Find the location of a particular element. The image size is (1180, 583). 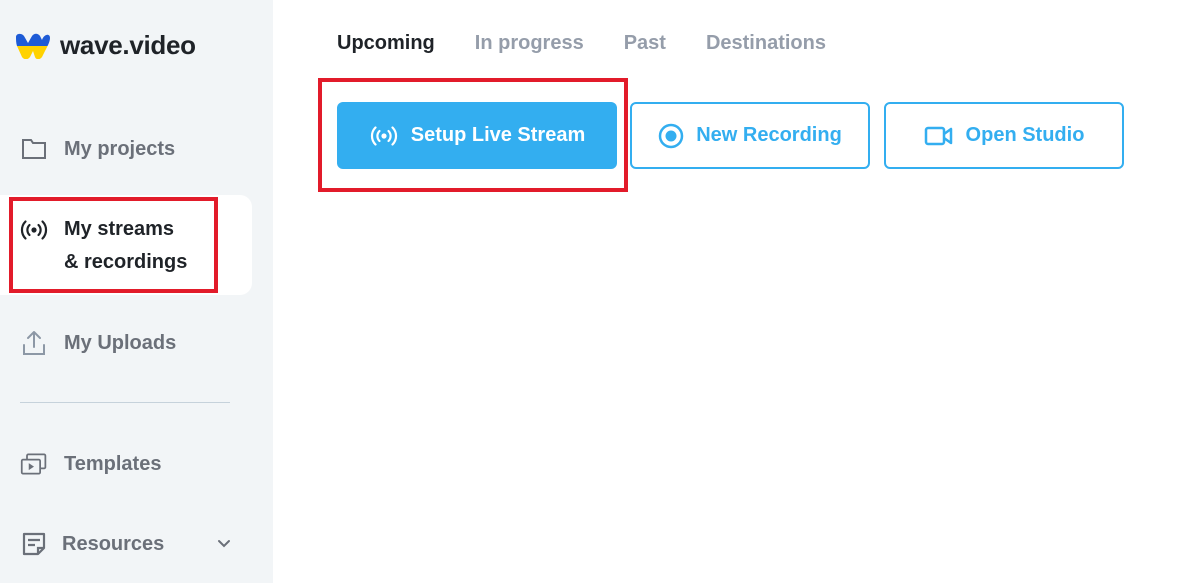

folder-icon is located at coordinates (34, 149).